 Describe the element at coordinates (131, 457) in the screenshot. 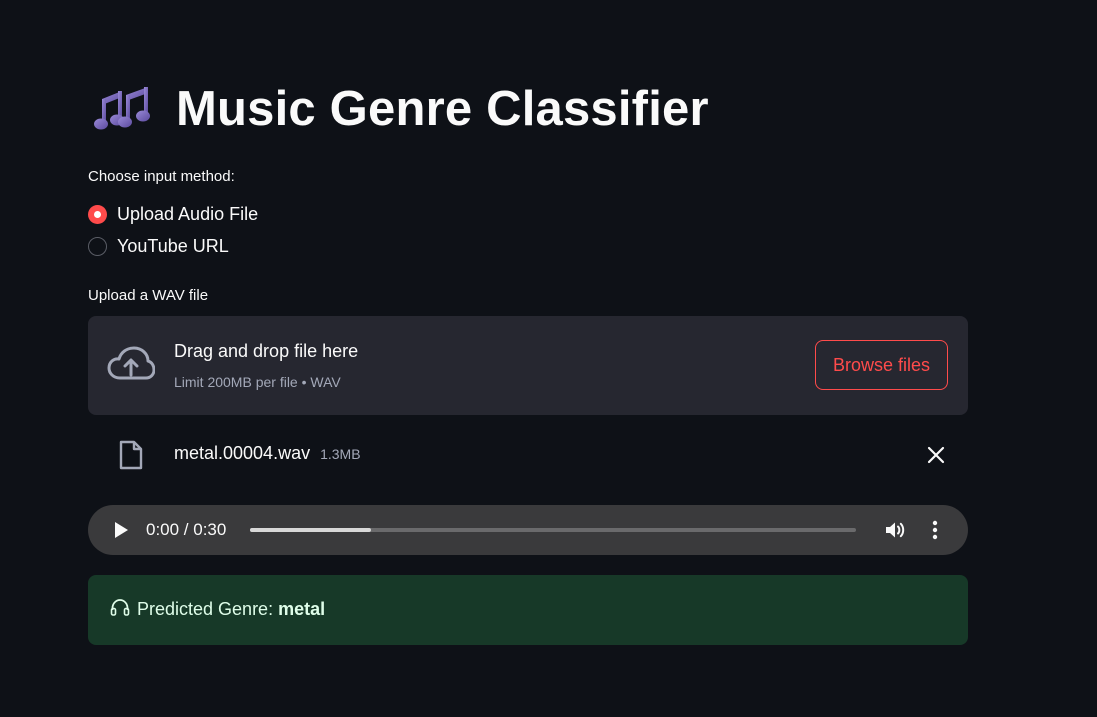

I see `file-icon` at that location.